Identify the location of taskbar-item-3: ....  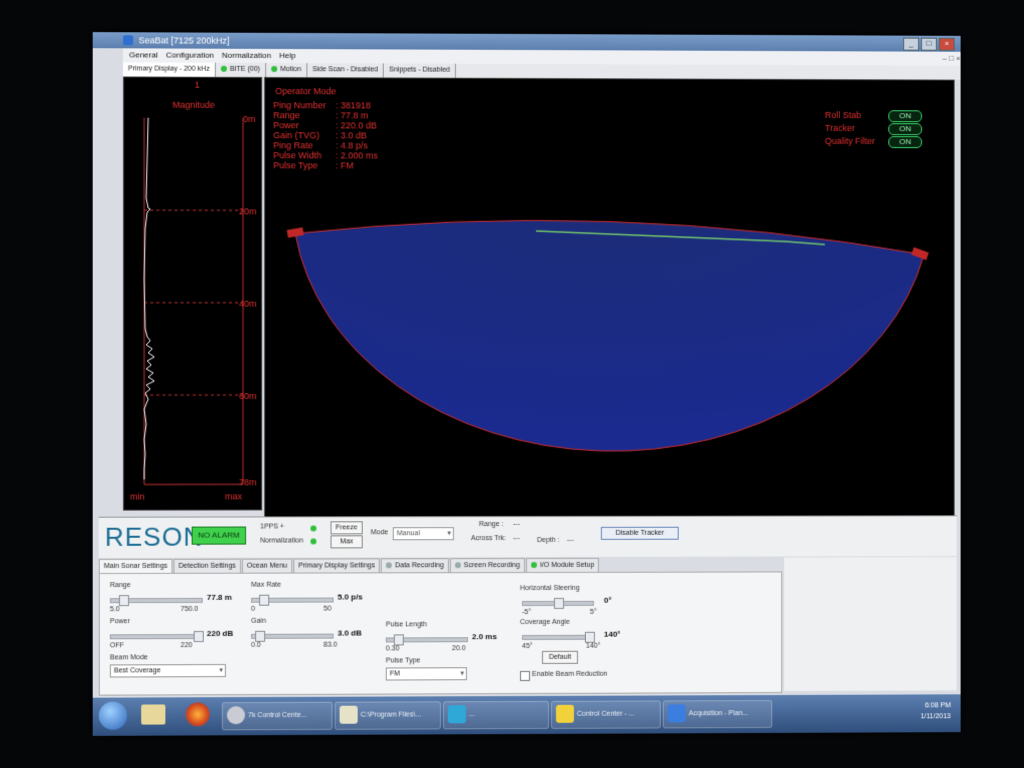
(496, 715).